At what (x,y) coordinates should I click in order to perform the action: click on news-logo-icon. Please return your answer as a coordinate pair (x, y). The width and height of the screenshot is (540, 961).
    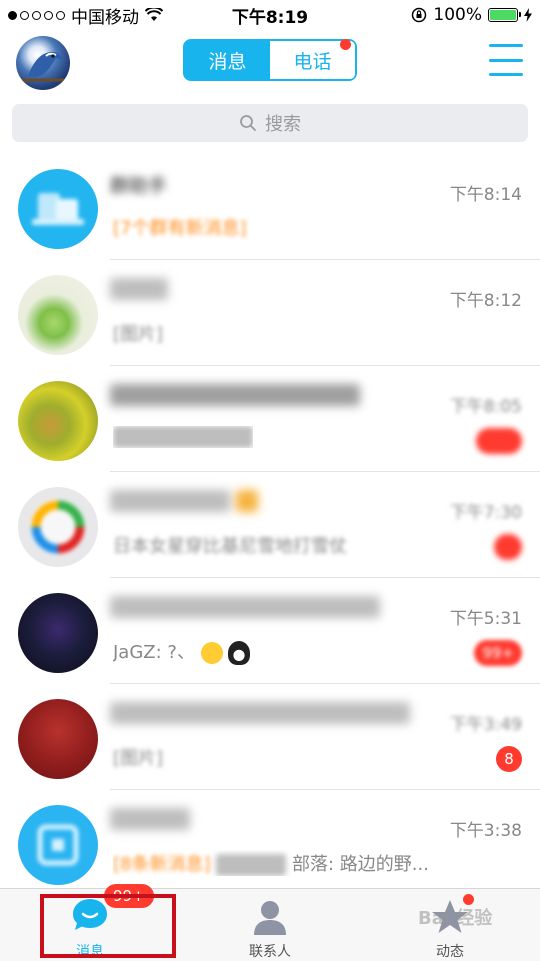
    Looking at the image, I should click on (58, 527).